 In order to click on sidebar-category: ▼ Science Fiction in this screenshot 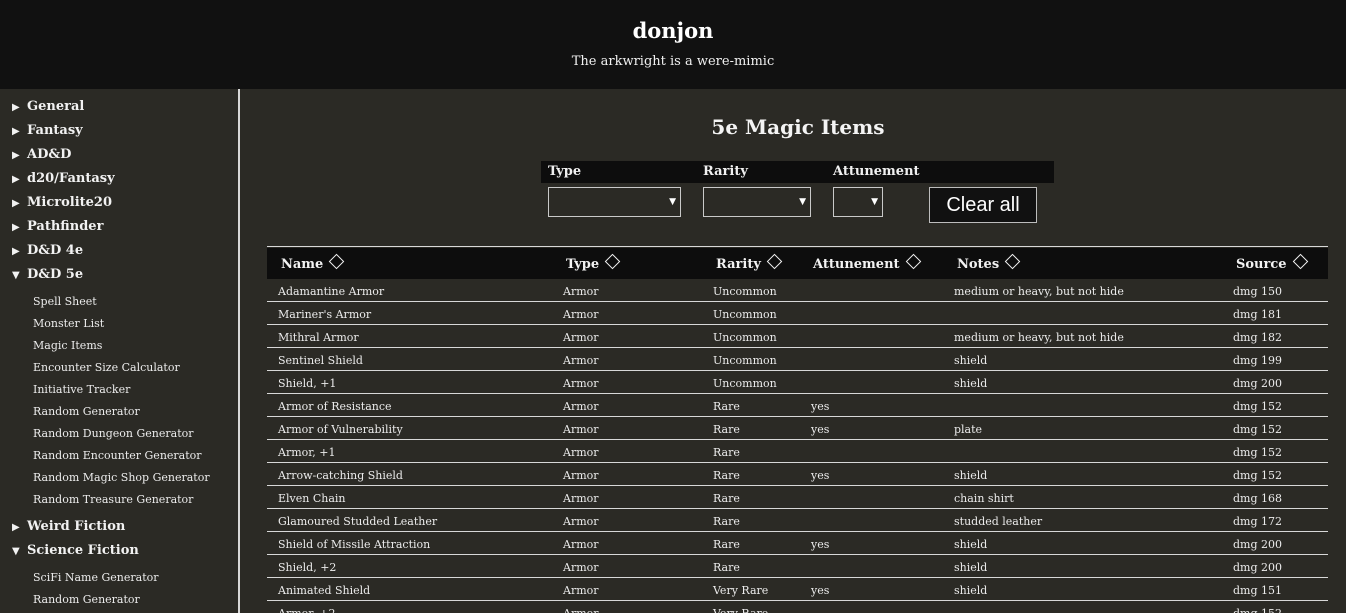, I will do `click(75, 550)`.